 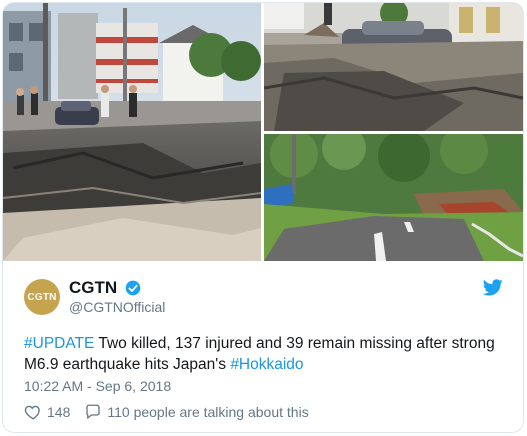 I want to click on avatar: CGTN, so click(x=42, y=297).